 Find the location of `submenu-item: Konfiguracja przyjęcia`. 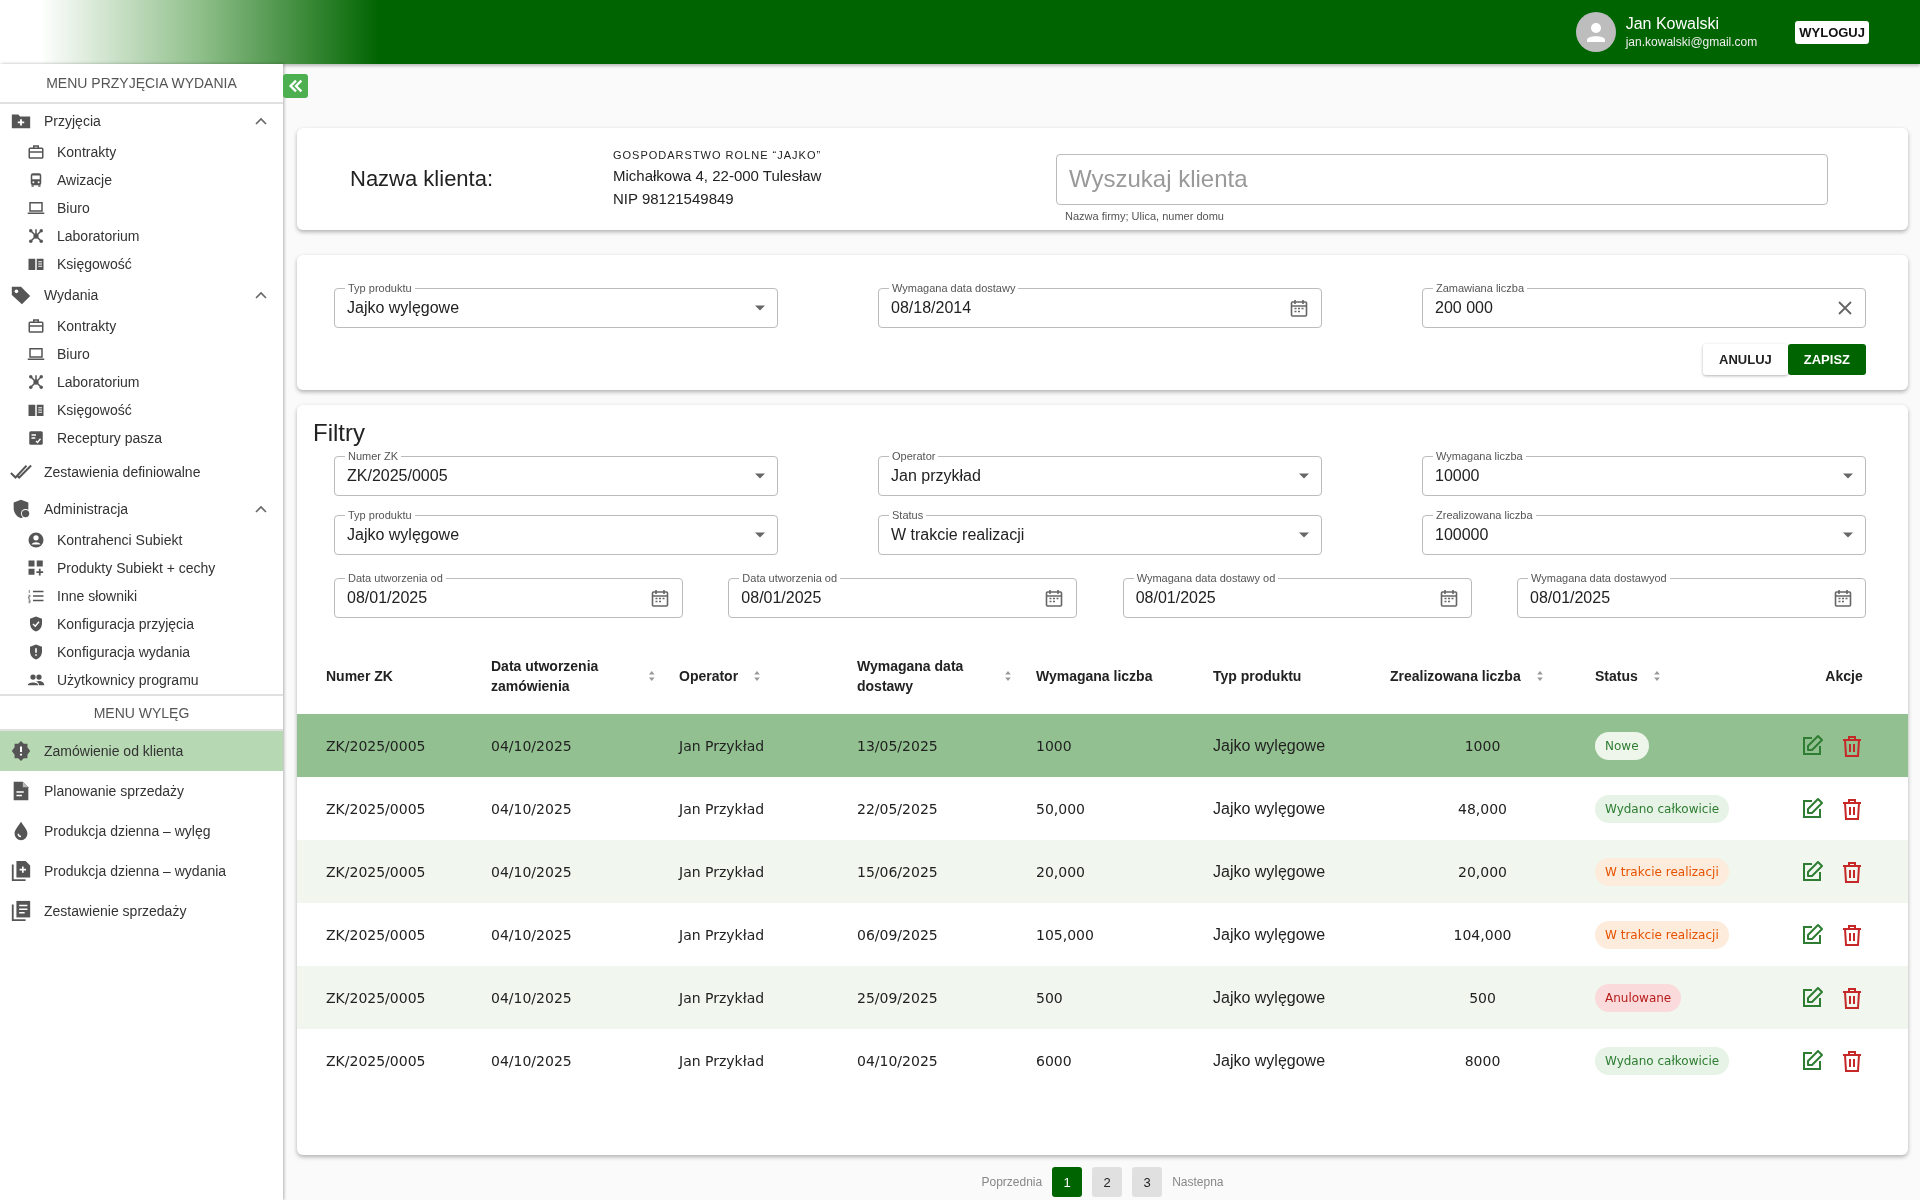

submenu-item: Konfiguracja przyjęcia is located at coordinates (141, 624).